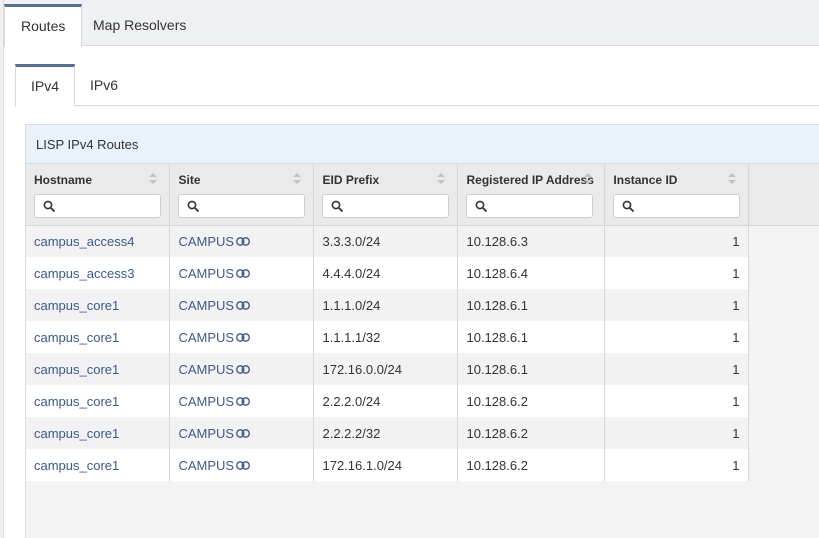  Describe the element at coordinates (386, 241) in the screenshot. I see `eid-prefix-cell: 3.3.3.0/24` at that location.